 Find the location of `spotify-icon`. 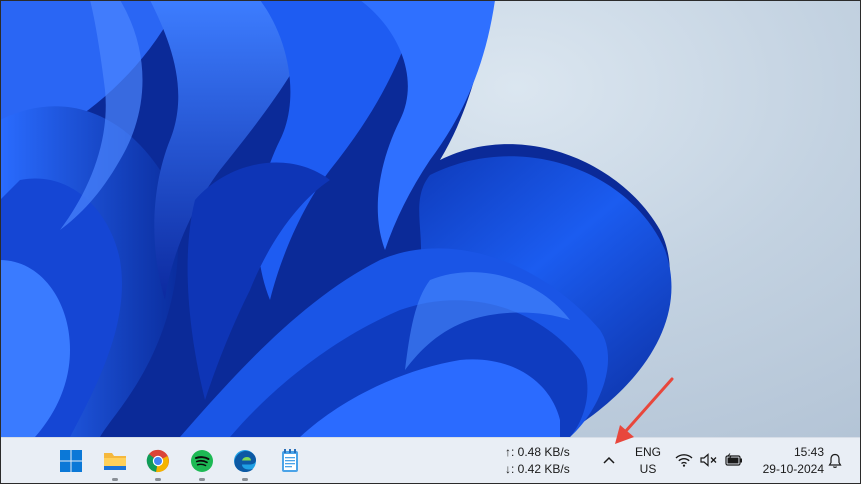

spotify-icon is located at coordinates (202, 461).